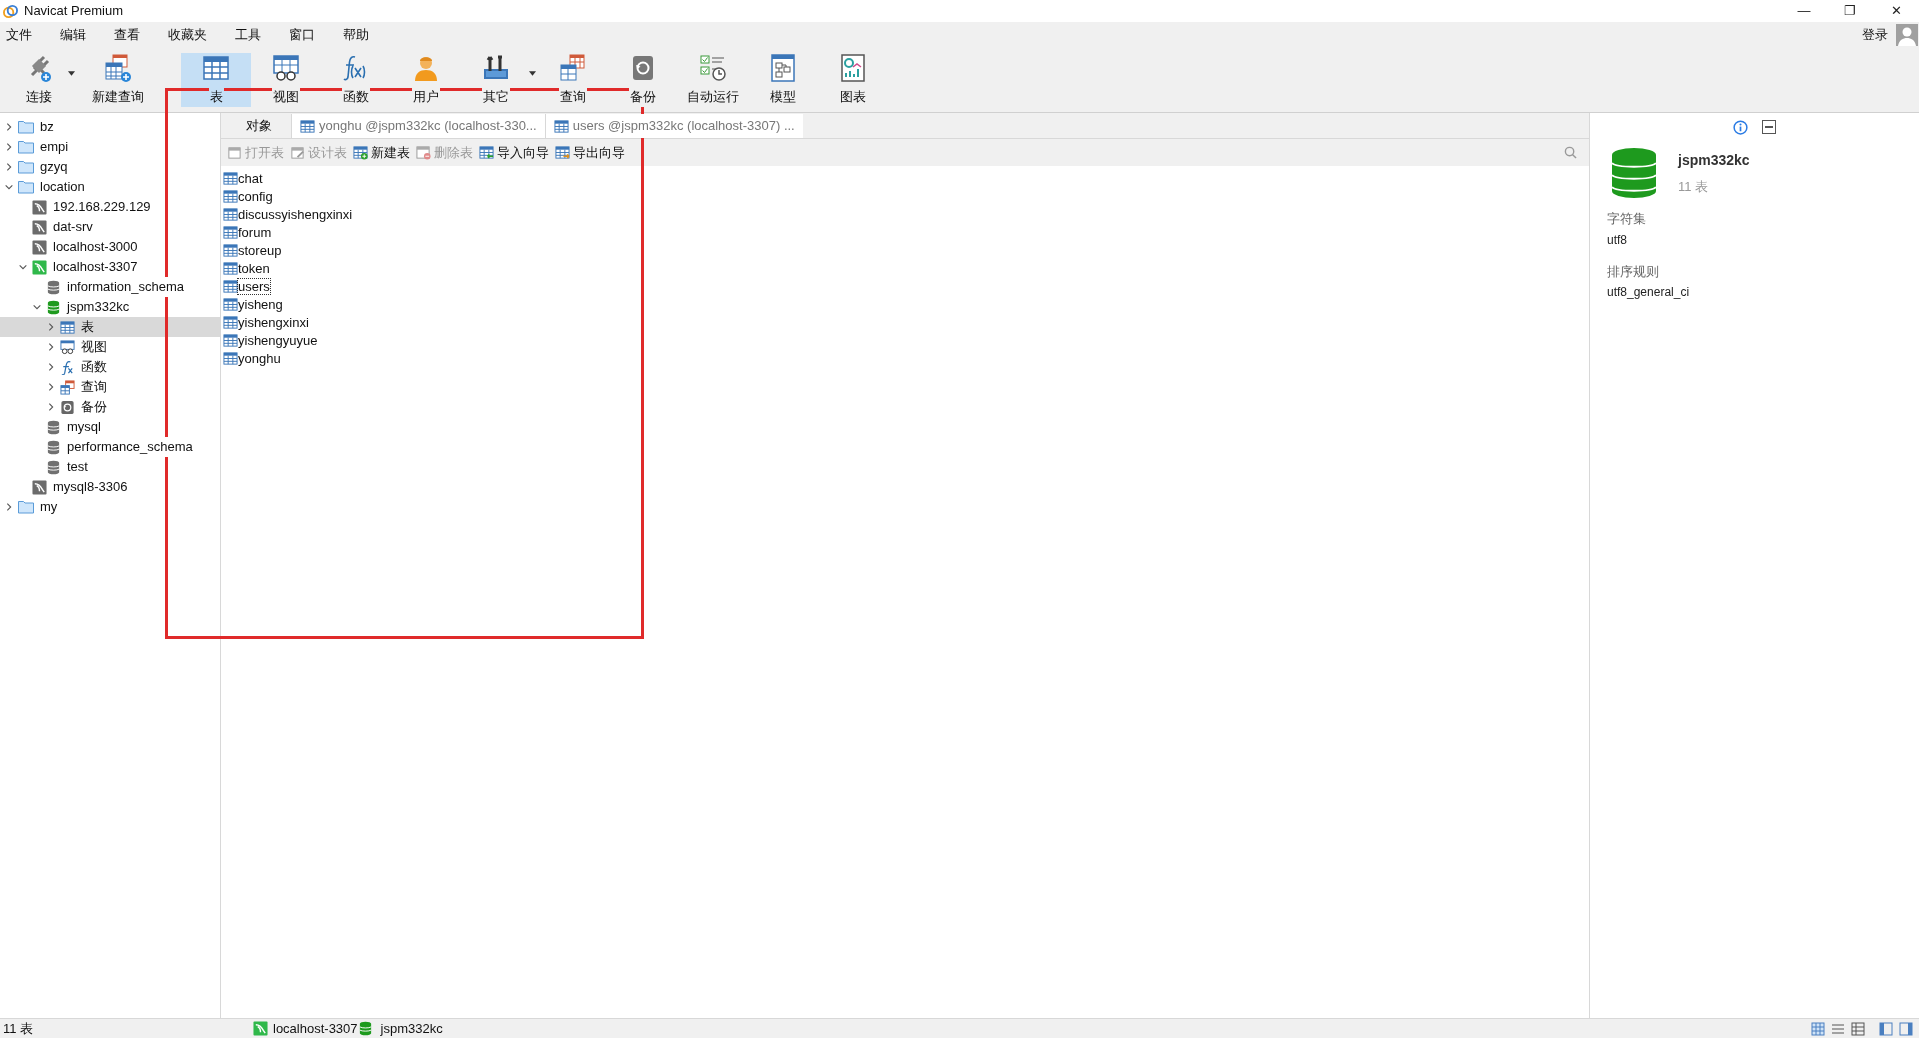  What do you see at coordinates (643, 80) in the screenshot?
I see `toolbar-button: 备份` at bounding box center [643, 80].